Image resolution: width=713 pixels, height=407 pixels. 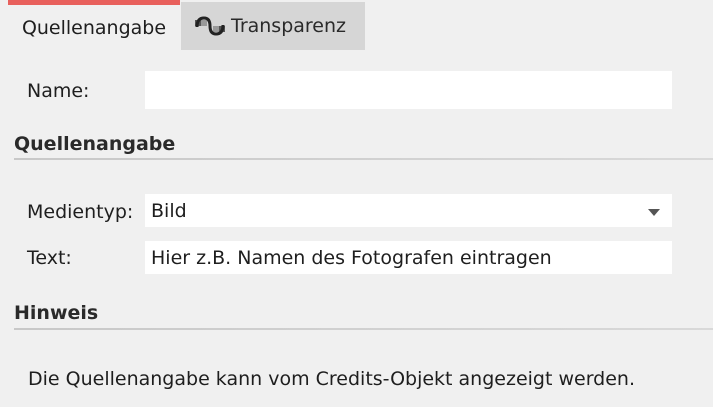 What do you see at coordinates (210, 26) in the screenshot?
I see `transparency-icon` at bounding box center [210, 26].